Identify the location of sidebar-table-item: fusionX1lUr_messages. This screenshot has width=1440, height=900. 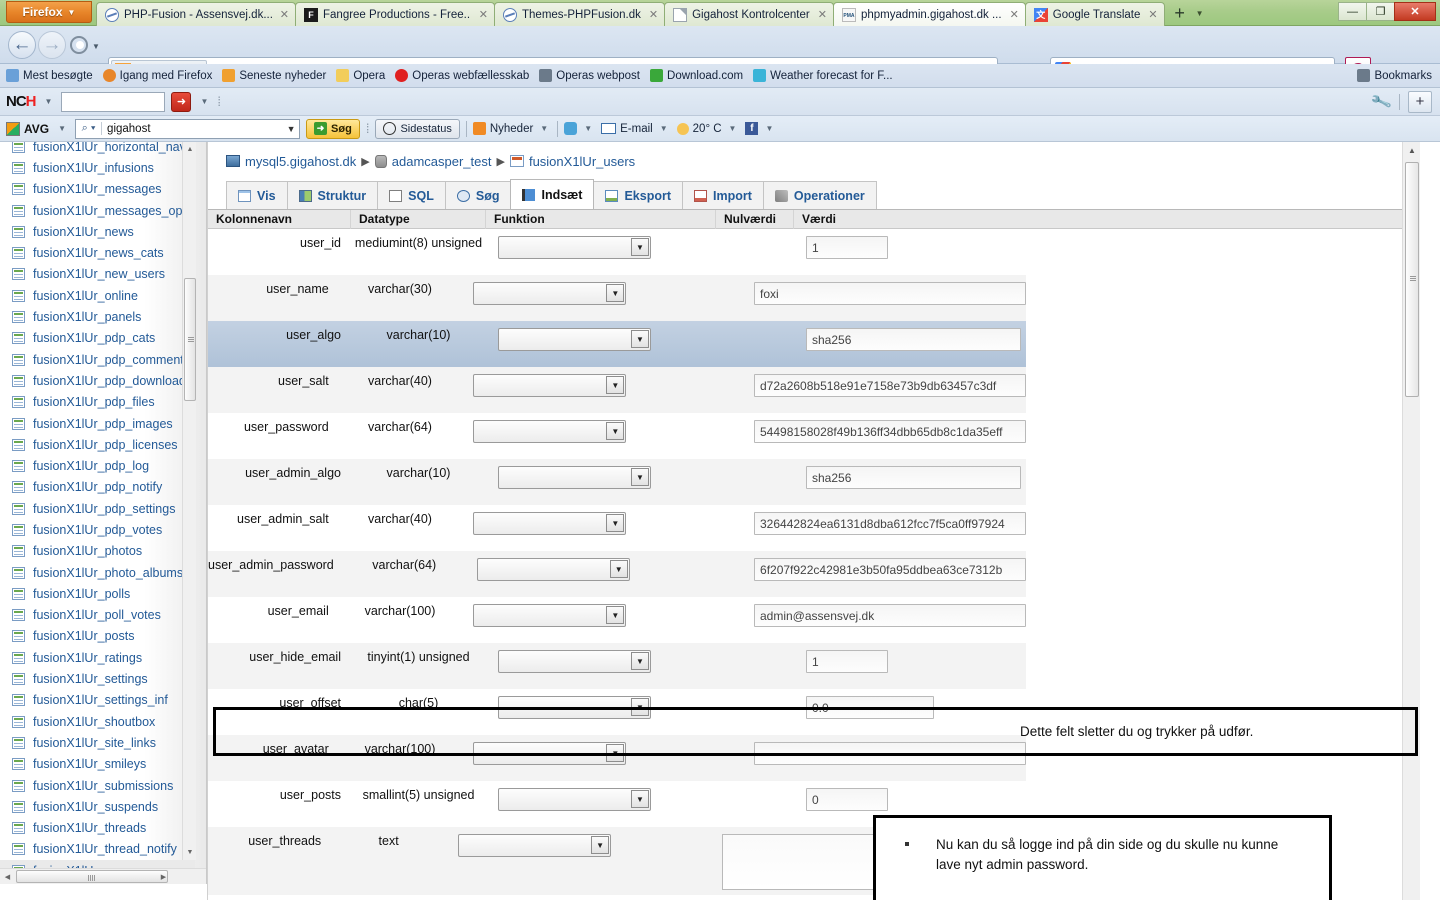
(97, 189).